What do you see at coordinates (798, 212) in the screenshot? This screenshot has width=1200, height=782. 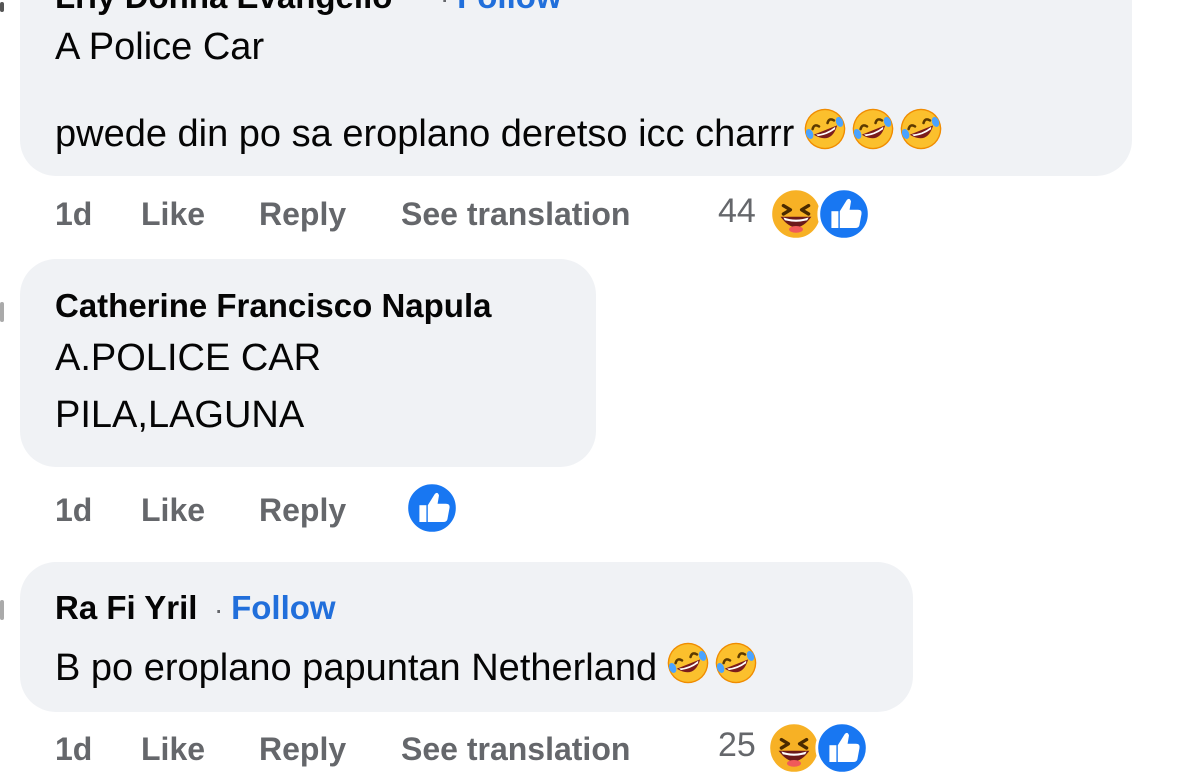 I see `reaction-summary: 44` at bounding box center [798, 212].